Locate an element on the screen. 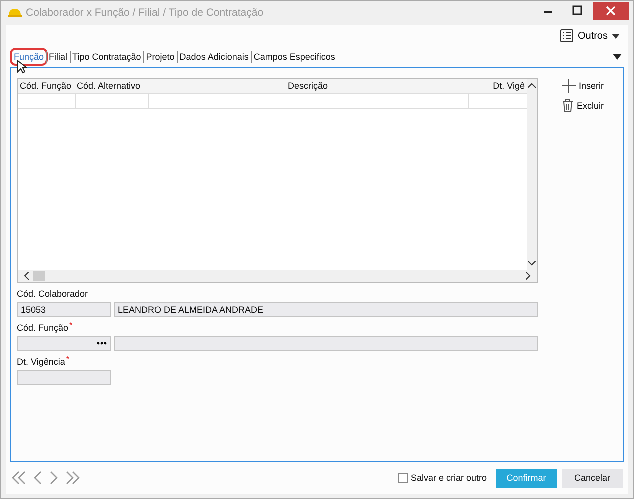 This screenshot has width=634, height=499. field-label: Dt. Vigência is located at coordinates (41, 362).